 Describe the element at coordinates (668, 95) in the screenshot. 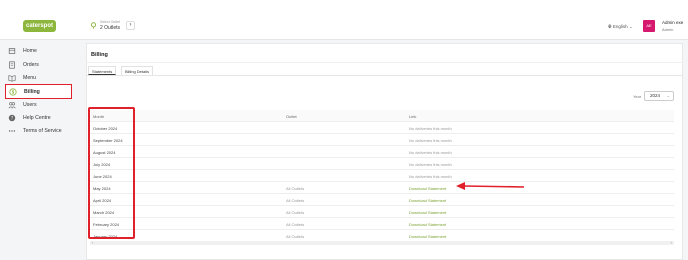

I see `chevron-down-icon: ⌄` at that location.